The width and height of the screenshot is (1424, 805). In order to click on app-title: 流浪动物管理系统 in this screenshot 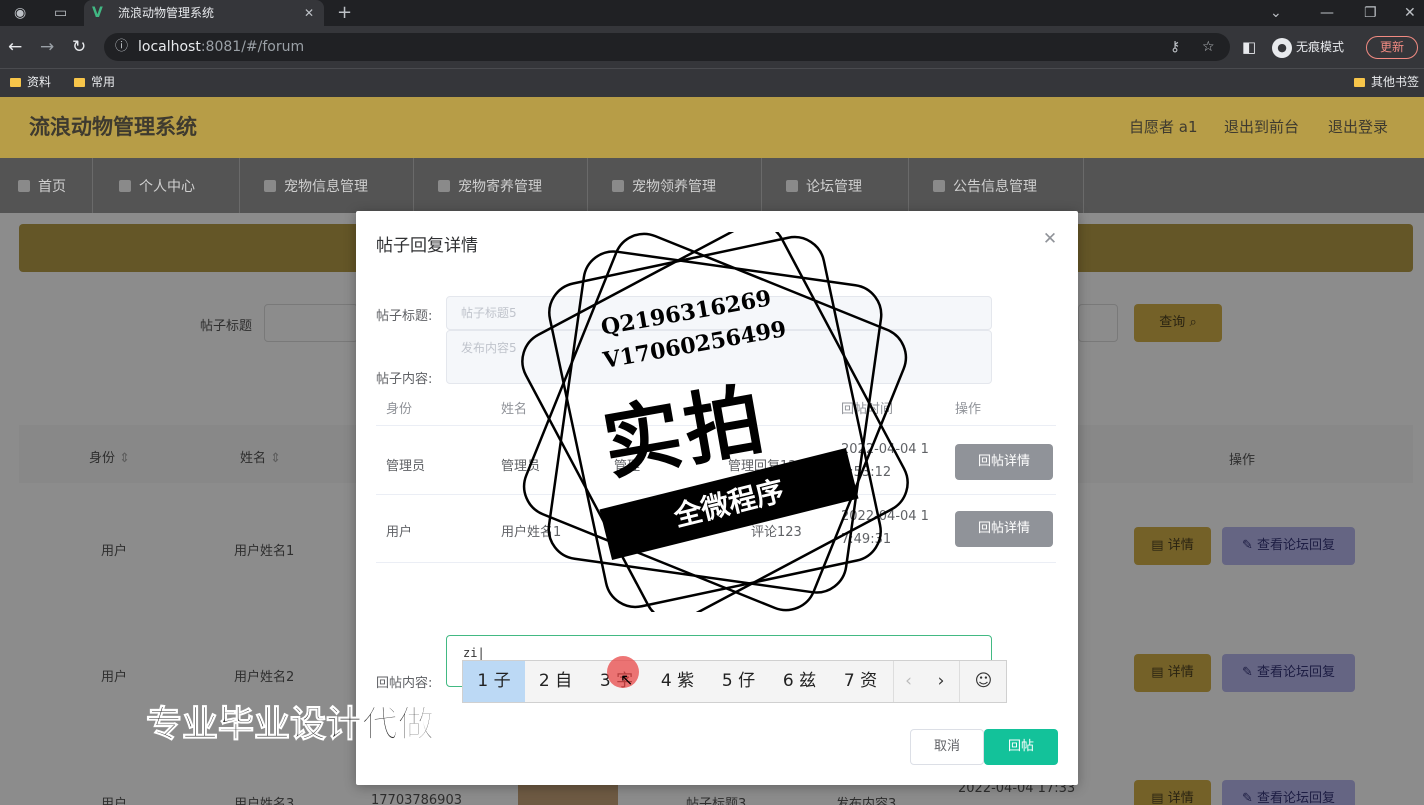, I will do `click(113, 127)`.